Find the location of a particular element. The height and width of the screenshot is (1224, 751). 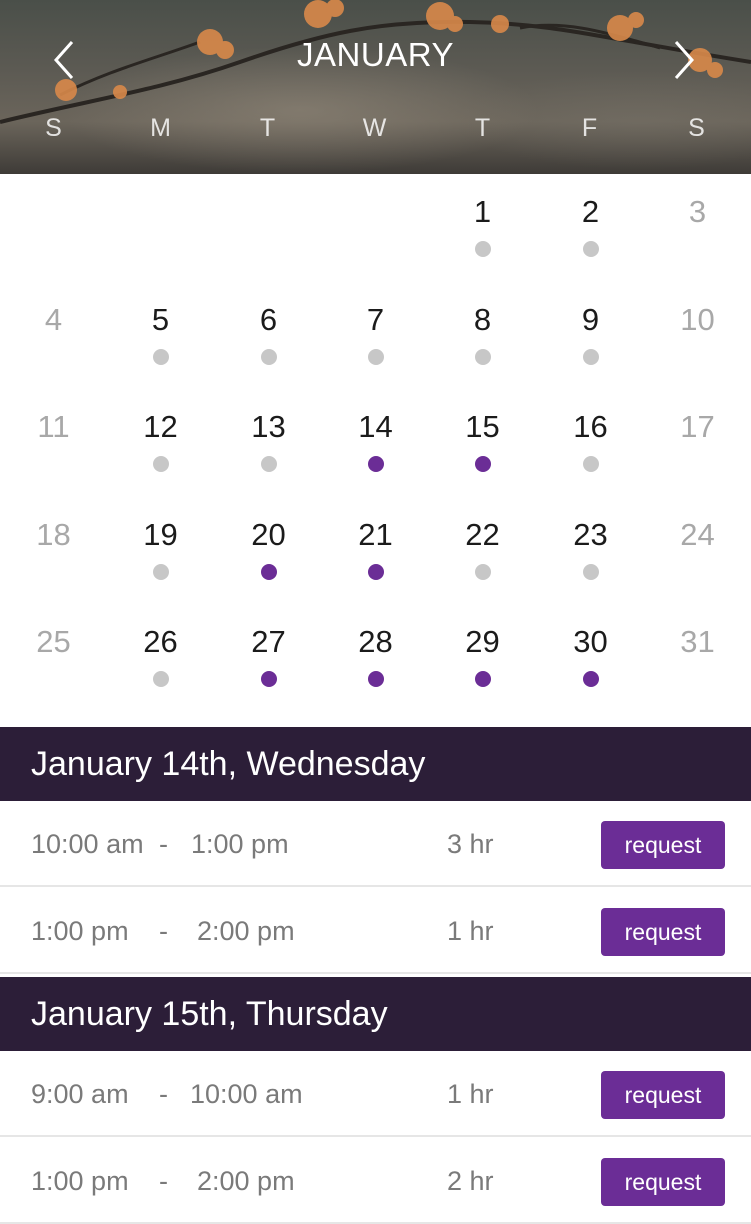

calendar-day: 18 is located at coordinates (53, 535).